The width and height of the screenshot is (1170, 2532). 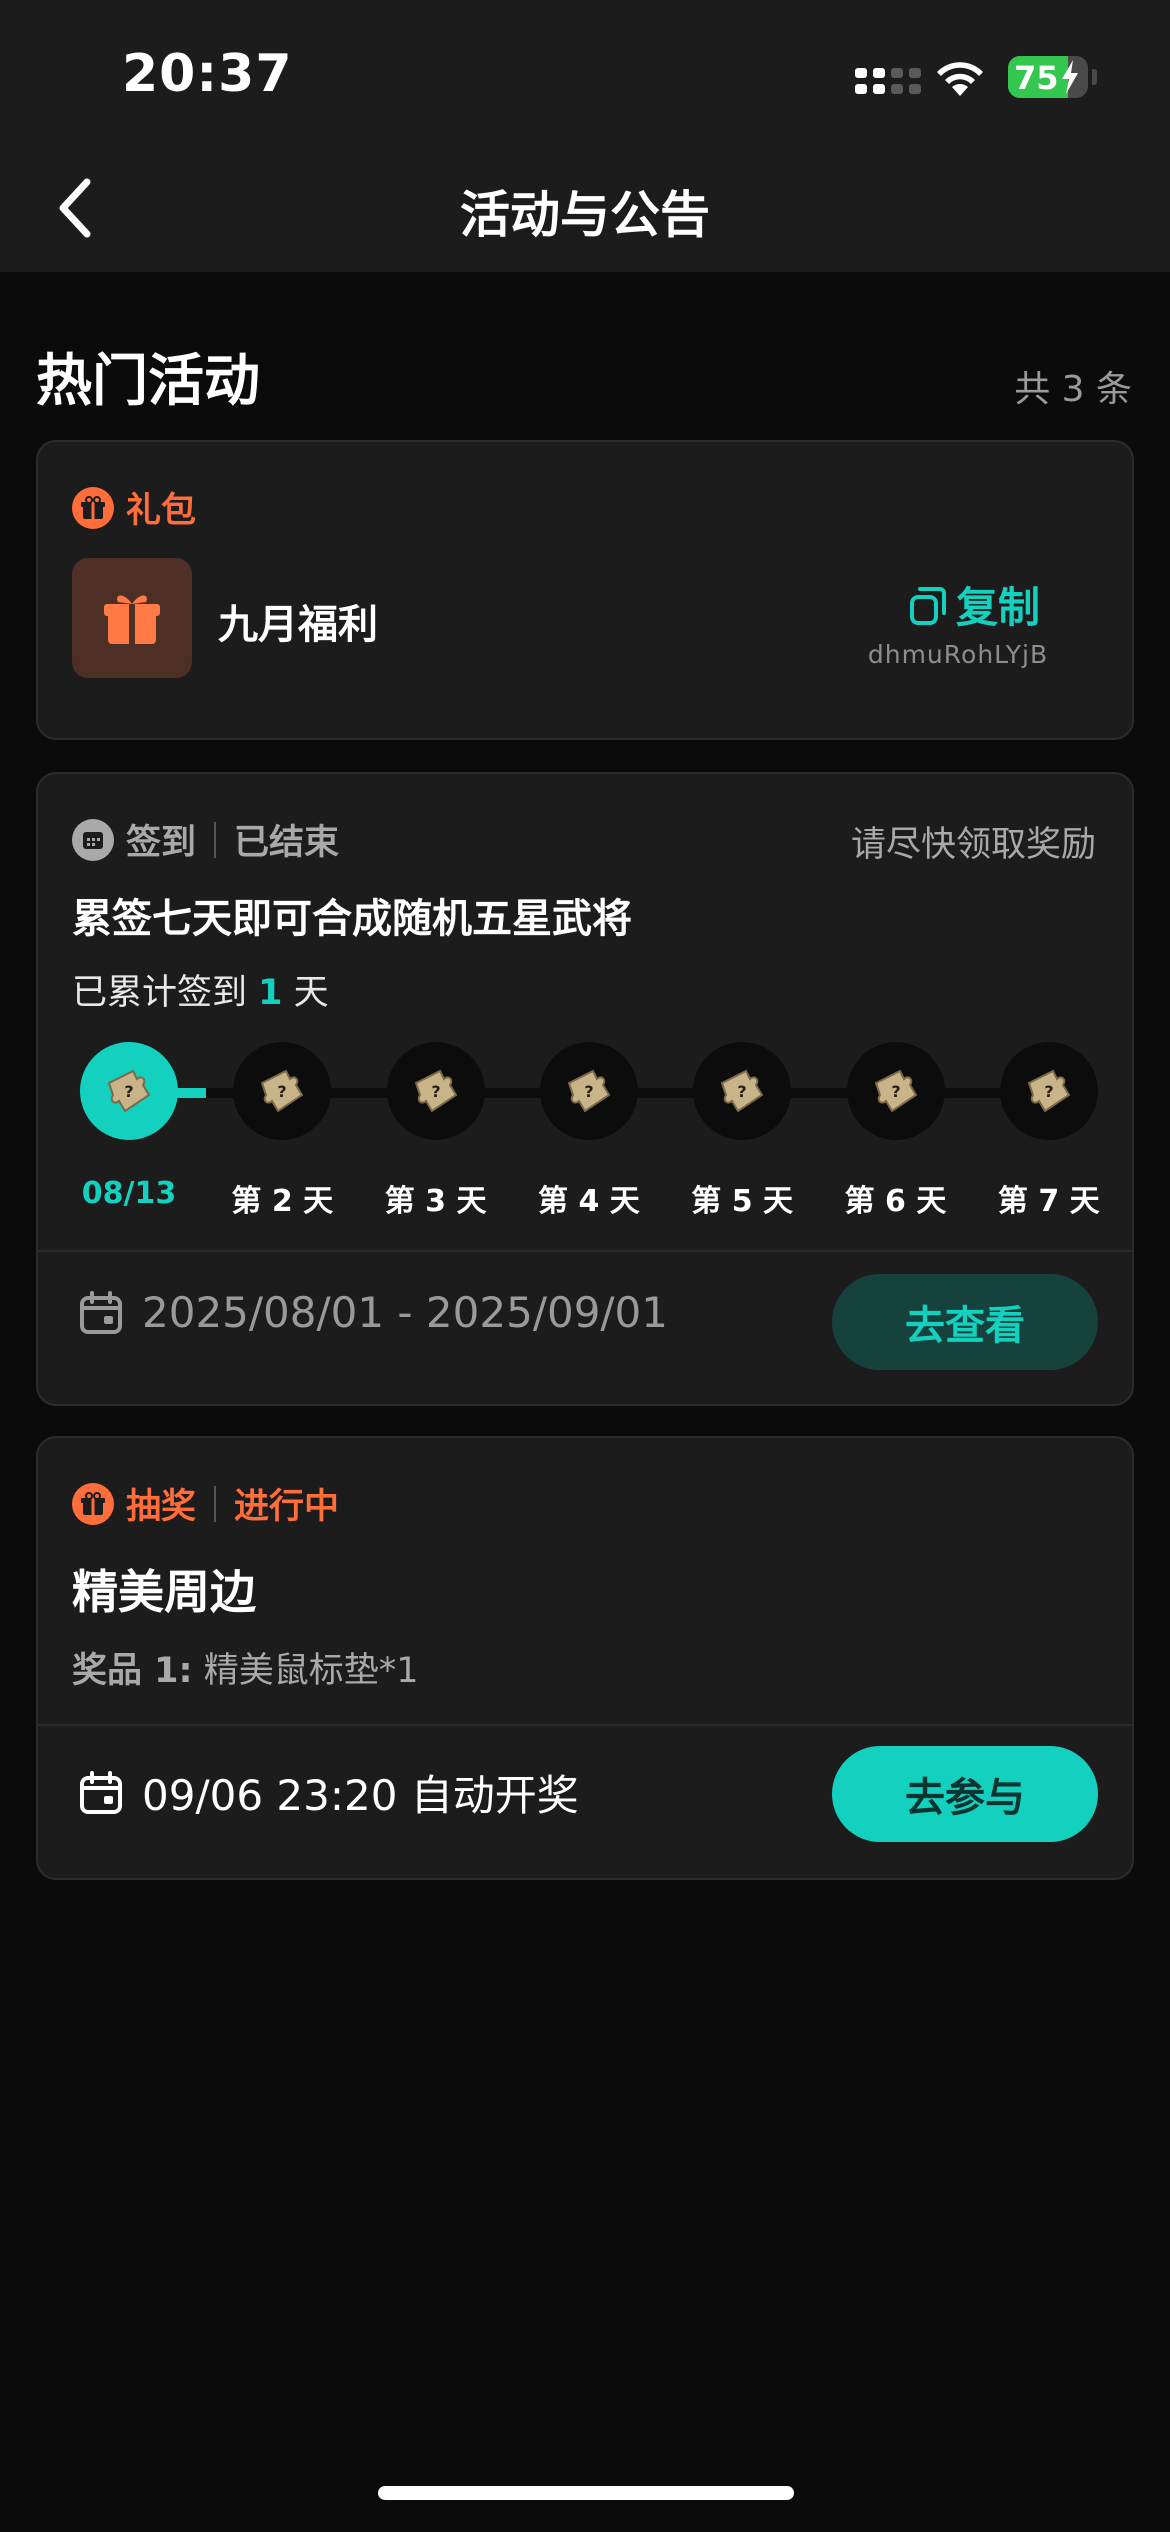 What do you see at coordinates (958, 654) in the screenshot?
I see `gift-code: dhmuRohLYjB` at bounding box center [958, 654].